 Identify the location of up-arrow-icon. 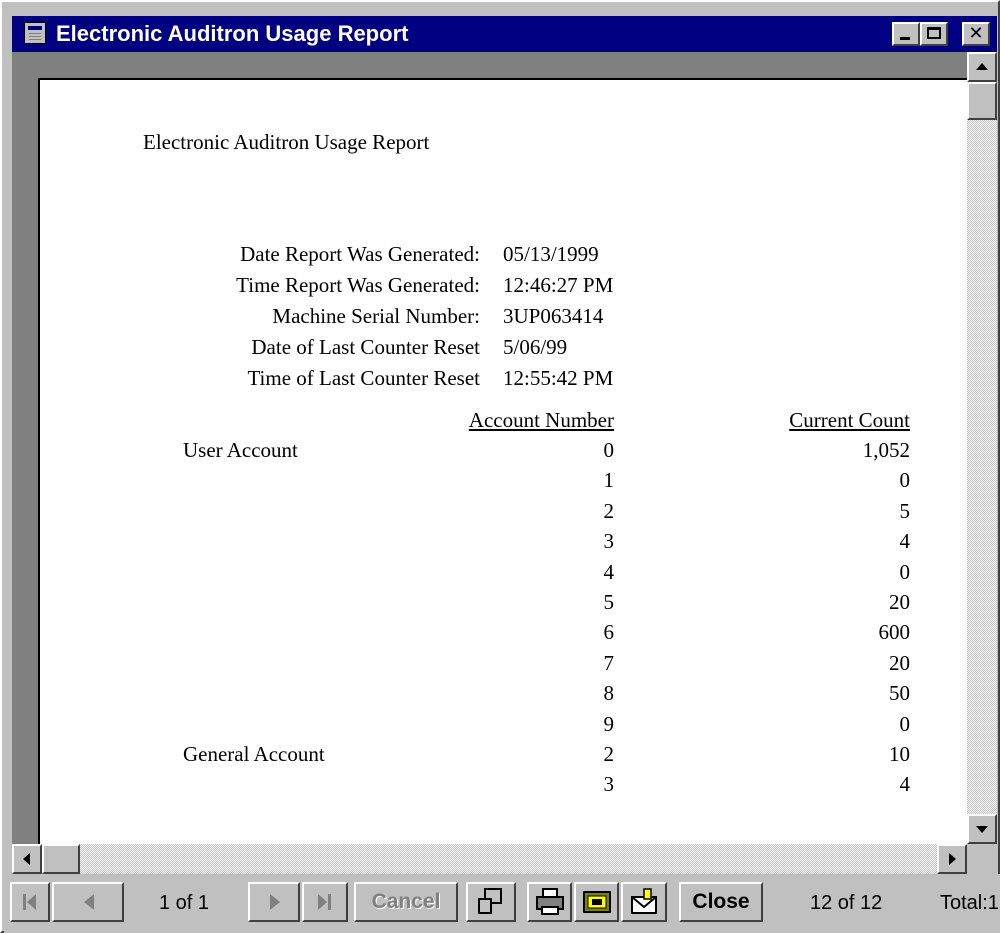
(982, 66).